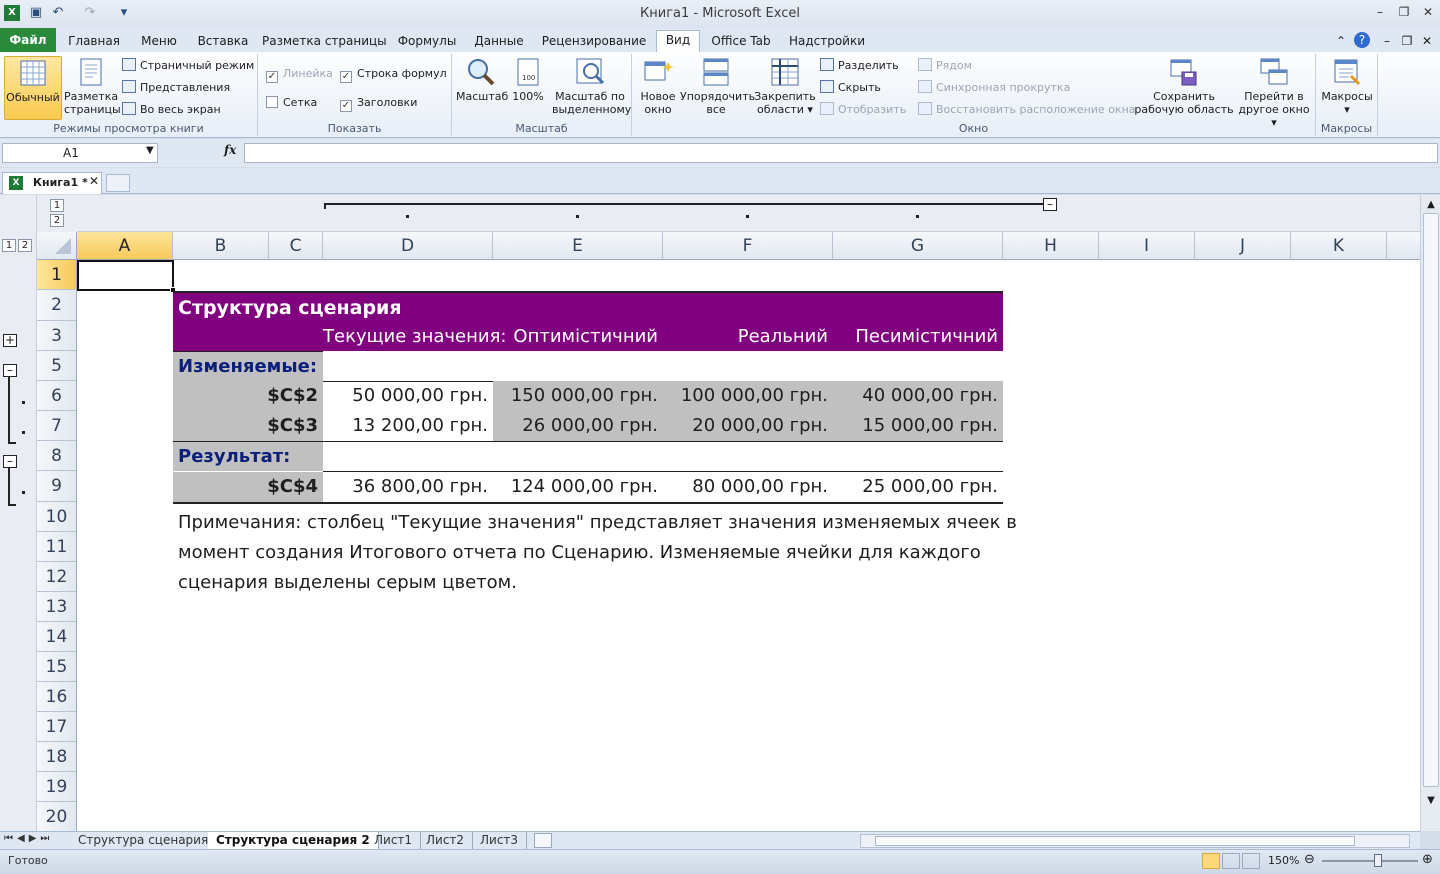  What do you see at coordinates (324, 42) in the screenshot?
I see `tab-page-layout: Разметка страницы` at bounding box center [324, 42].